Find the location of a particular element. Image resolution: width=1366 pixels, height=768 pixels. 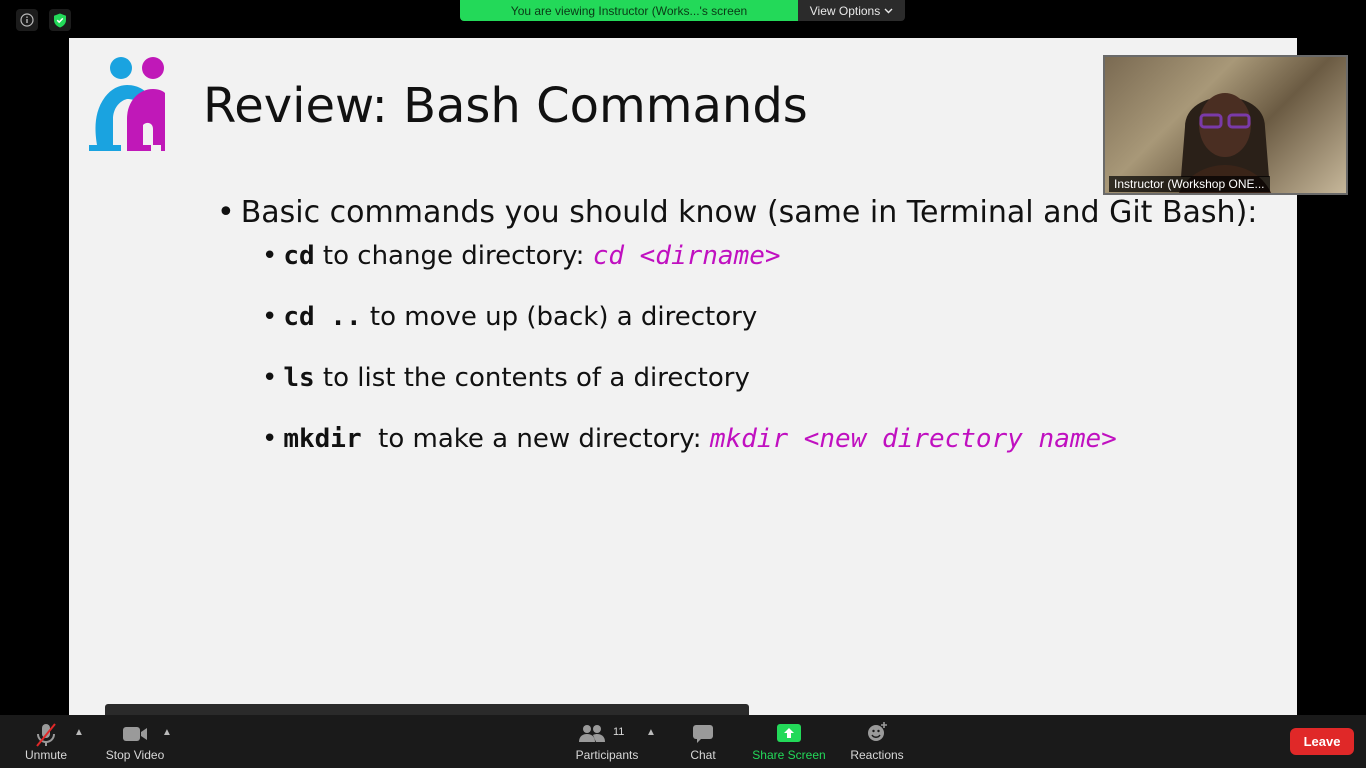

audio-options-caret: ▲ is located at coordinates (79, 732).